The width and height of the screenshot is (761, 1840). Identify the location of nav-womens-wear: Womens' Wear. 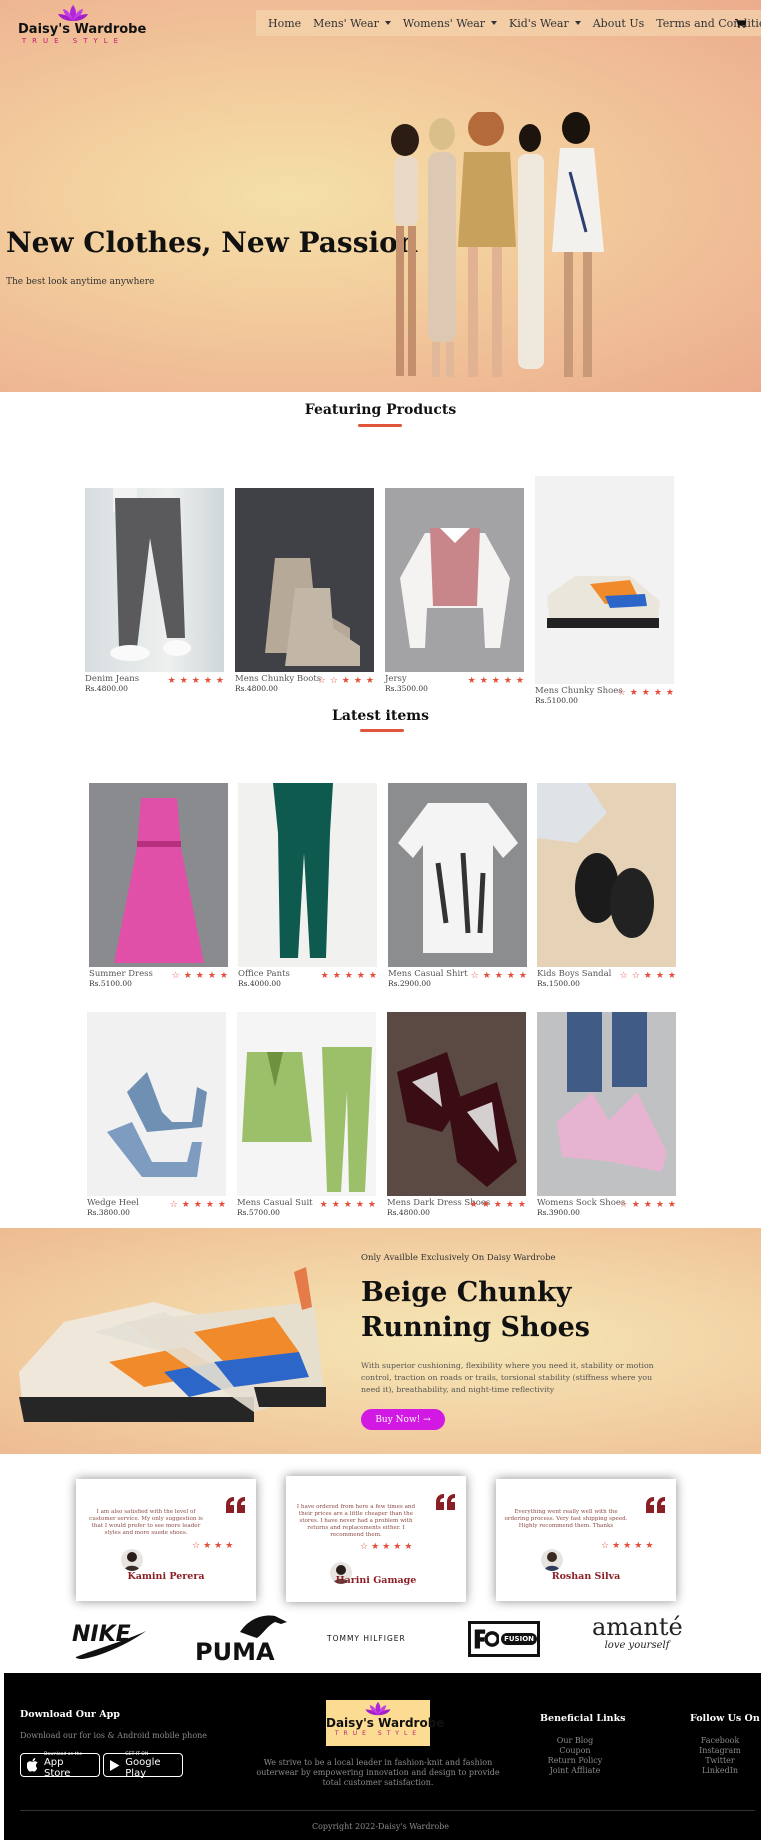
(450, 23).